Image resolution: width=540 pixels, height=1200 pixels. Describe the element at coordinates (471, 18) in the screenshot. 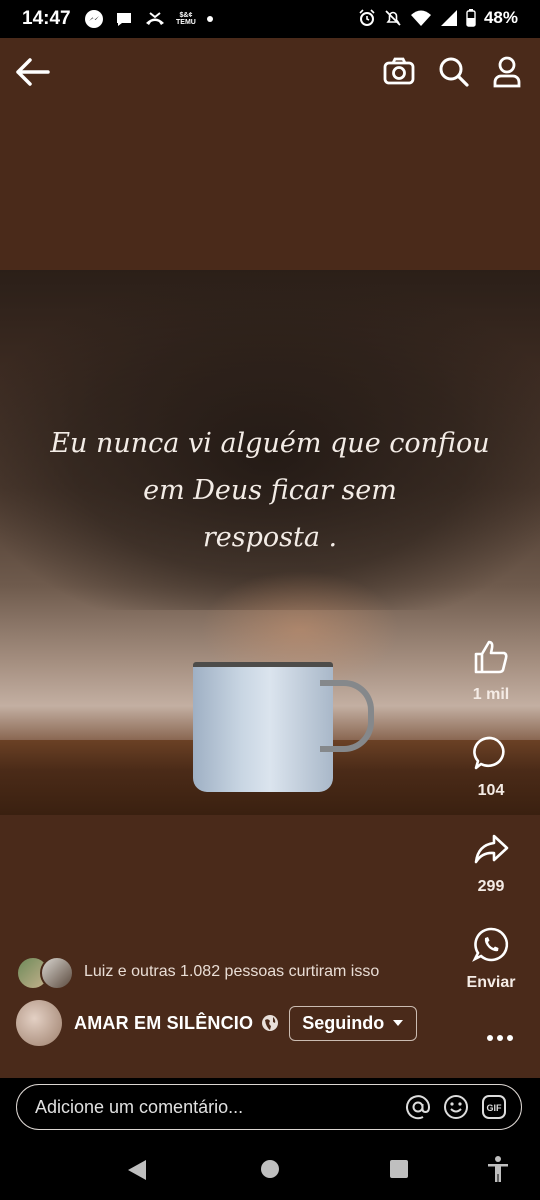

I see `battery-icon` at that location.